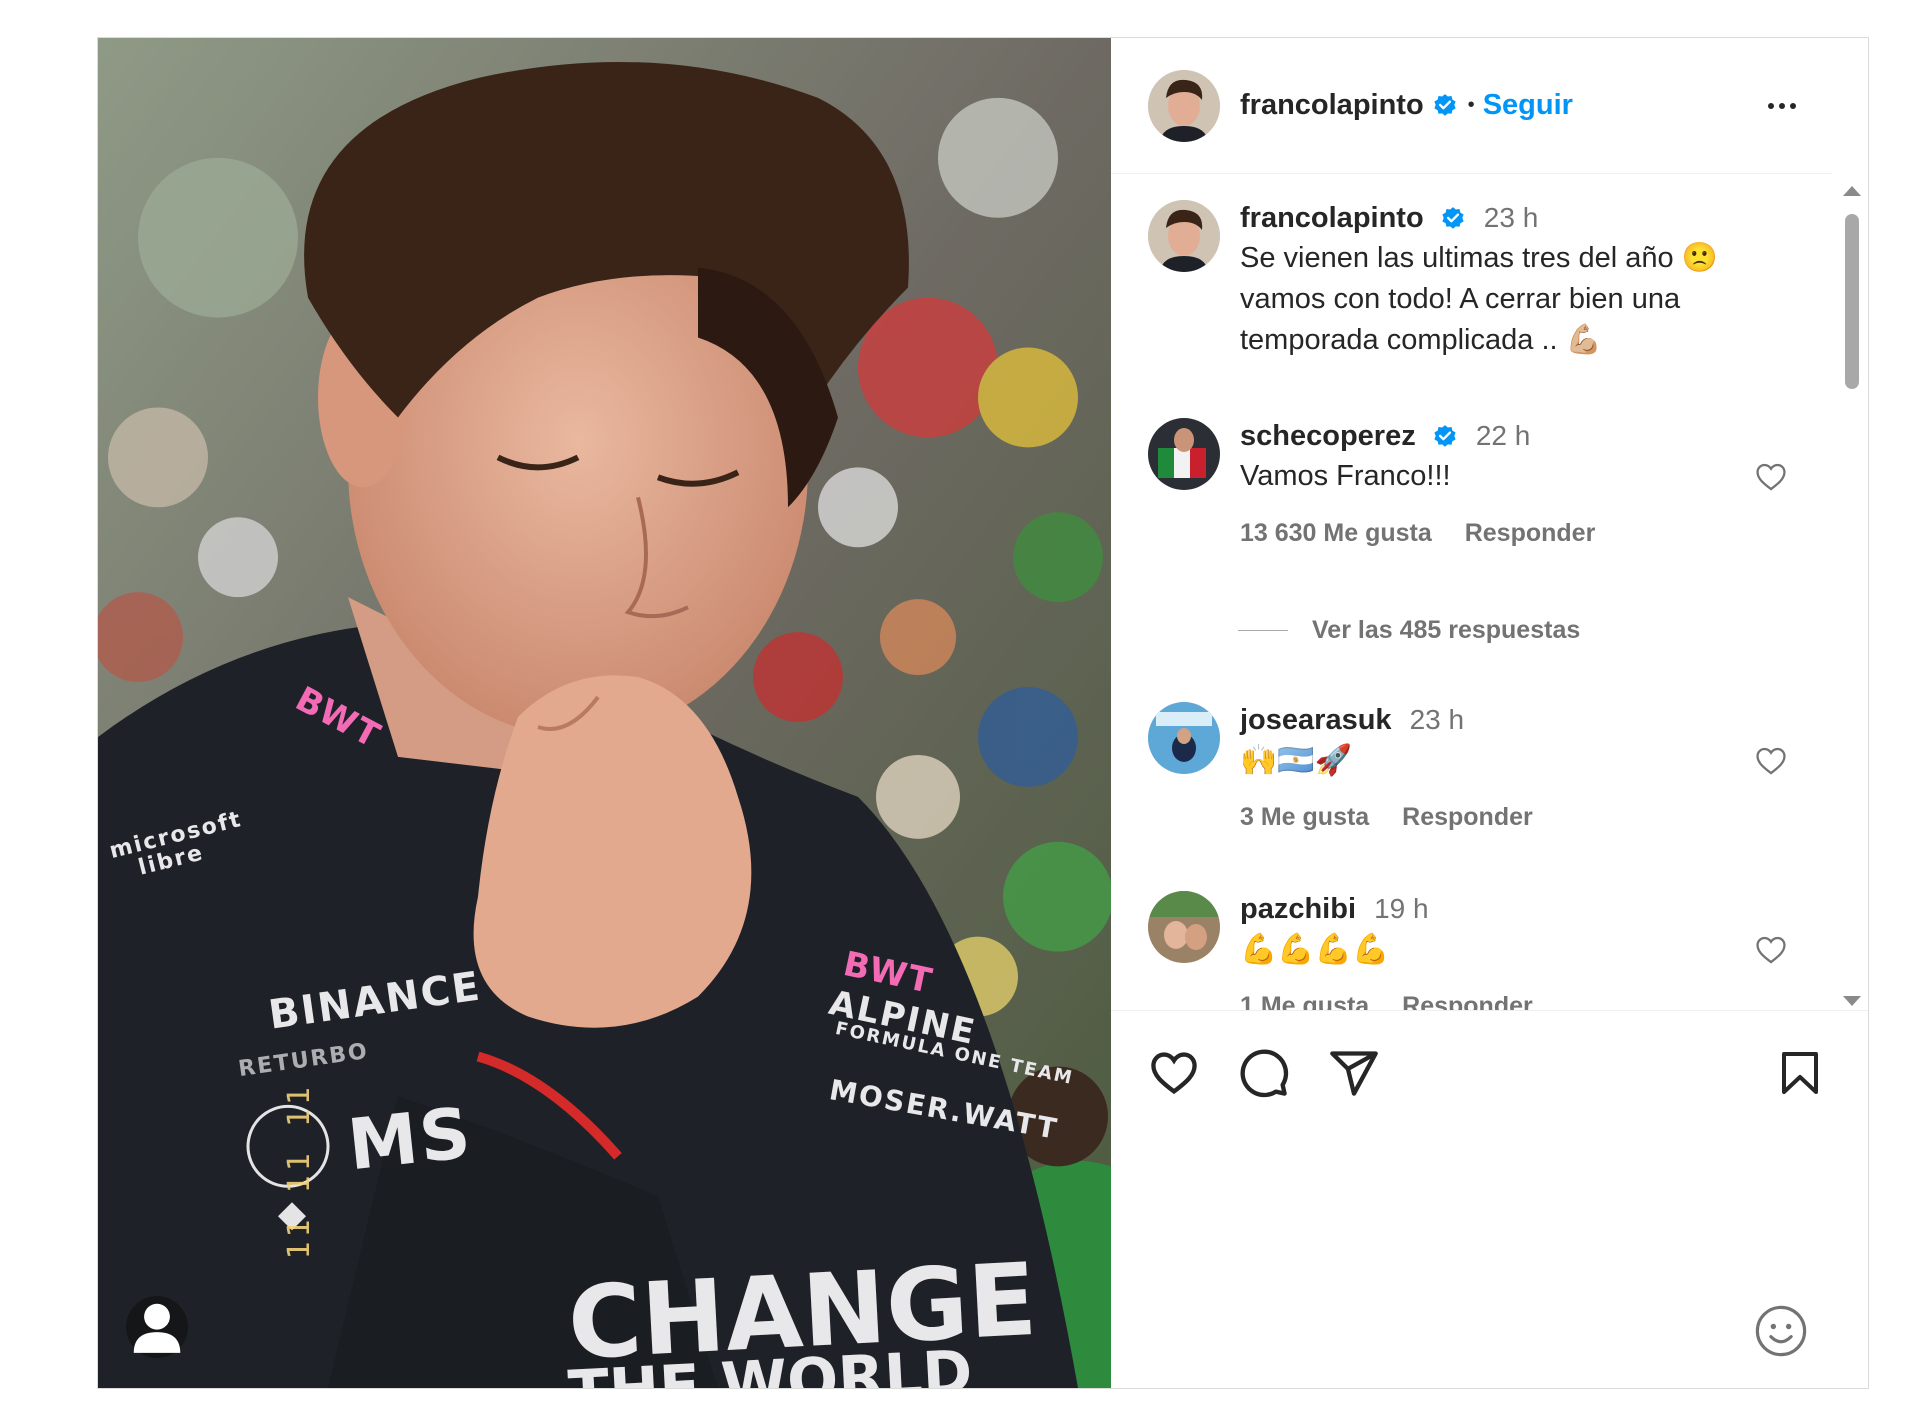  What do you see at coordinates (1473, 950) in the screenshot?
I see `comment-item: pazchibi 19 h 💪💪💪💪 1 Me gusta Responder` at bounding box center [1473, 950].